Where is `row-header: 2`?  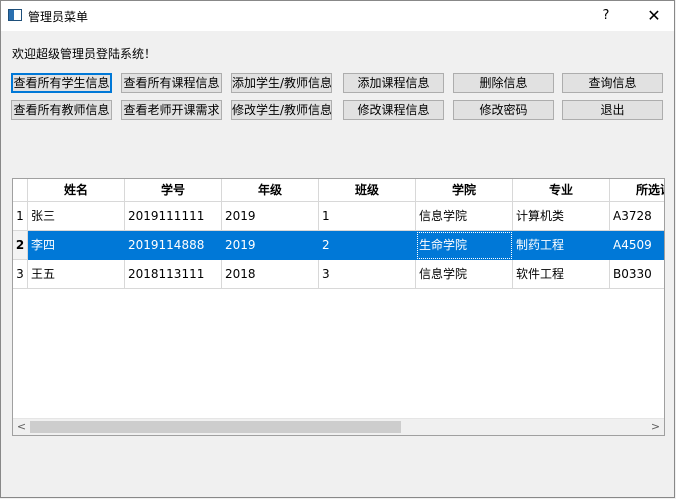
row-header: 2 is located at coordinates (20, 245).